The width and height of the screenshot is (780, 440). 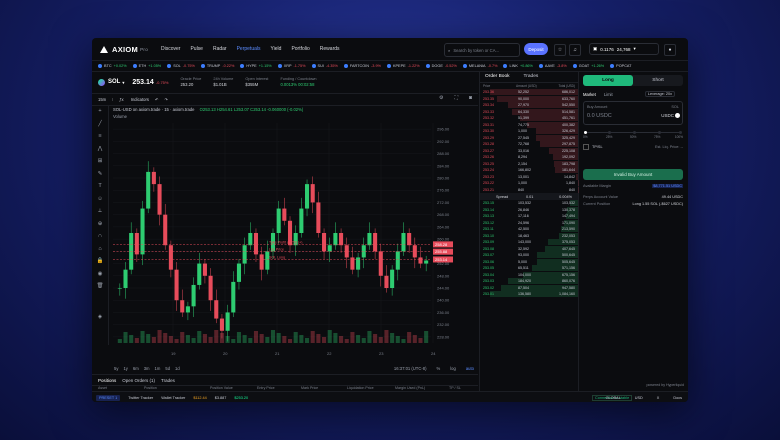 What do you see at coordinates (100, 124) in the screenshot?
I see `trendline-icon: ╱` at bounding box center [100, 124].